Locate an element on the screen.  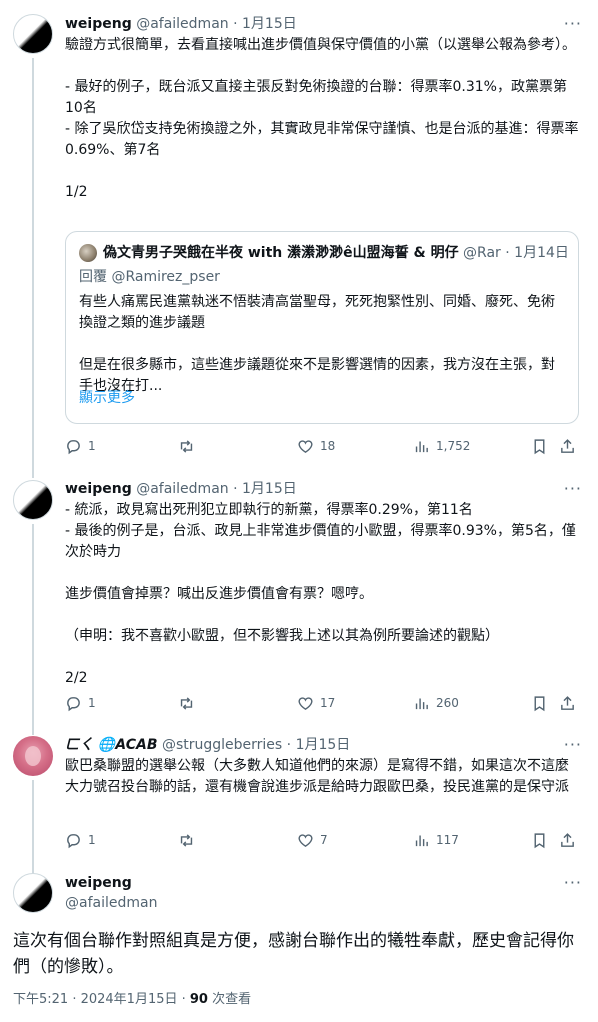
quote-date: 1月14日 is located at coordinates (541, 253).